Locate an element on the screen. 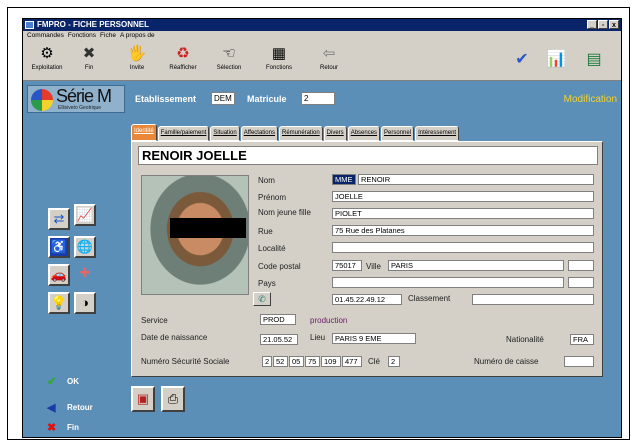 The width and height of the screenshot is (637, 446). globe-logo-icon is located at coordinates (42, 100).